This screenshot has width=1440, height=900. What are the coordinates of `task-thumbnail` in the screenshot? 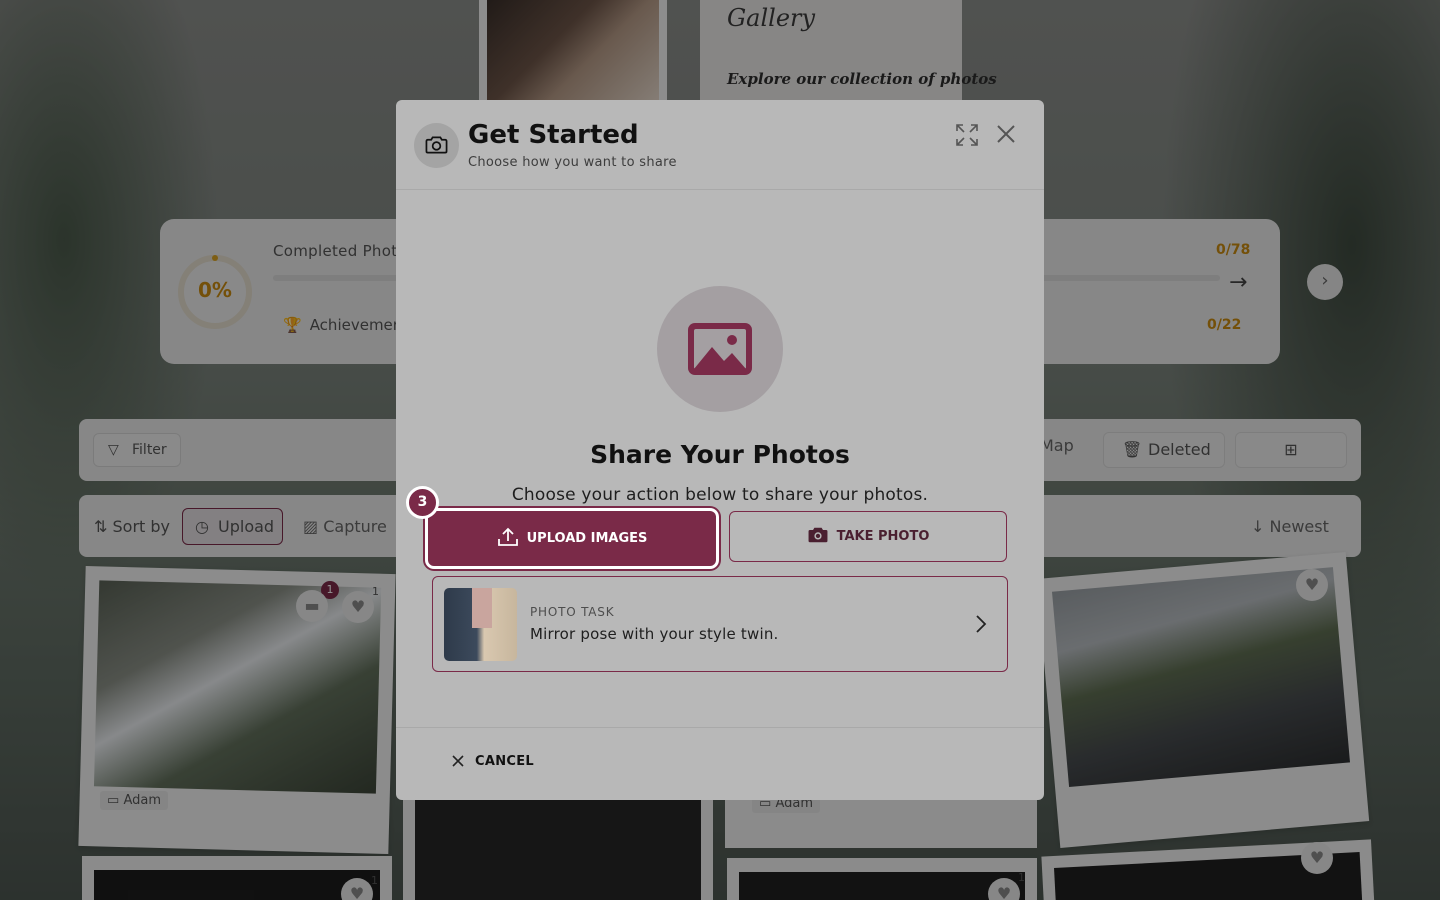 It's located at (480, 624).